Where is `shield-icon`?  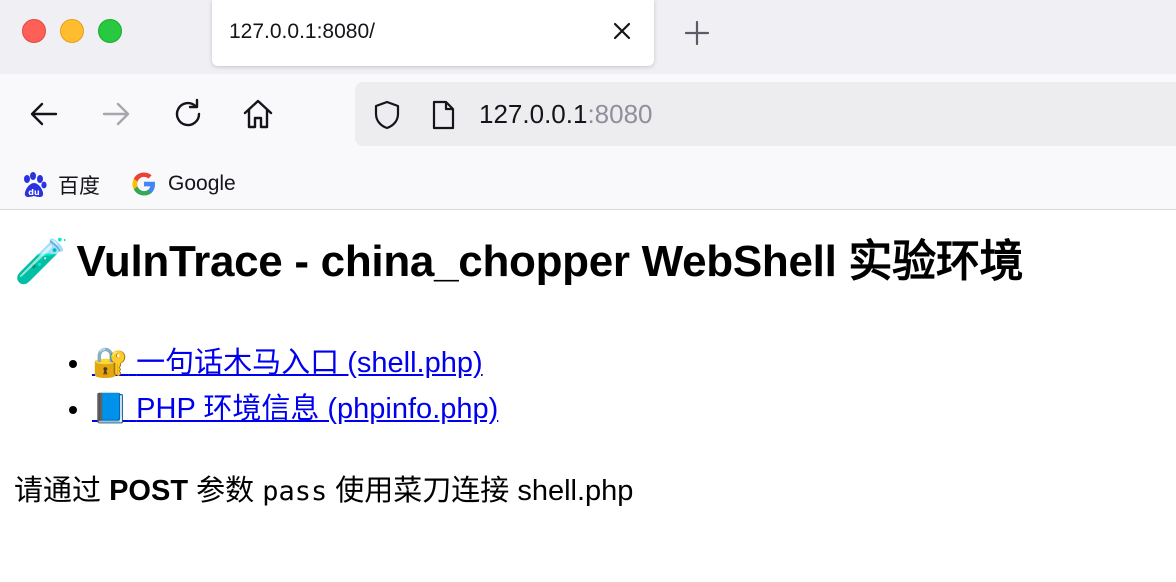
shield-icon is located at coordinates (387, 115).